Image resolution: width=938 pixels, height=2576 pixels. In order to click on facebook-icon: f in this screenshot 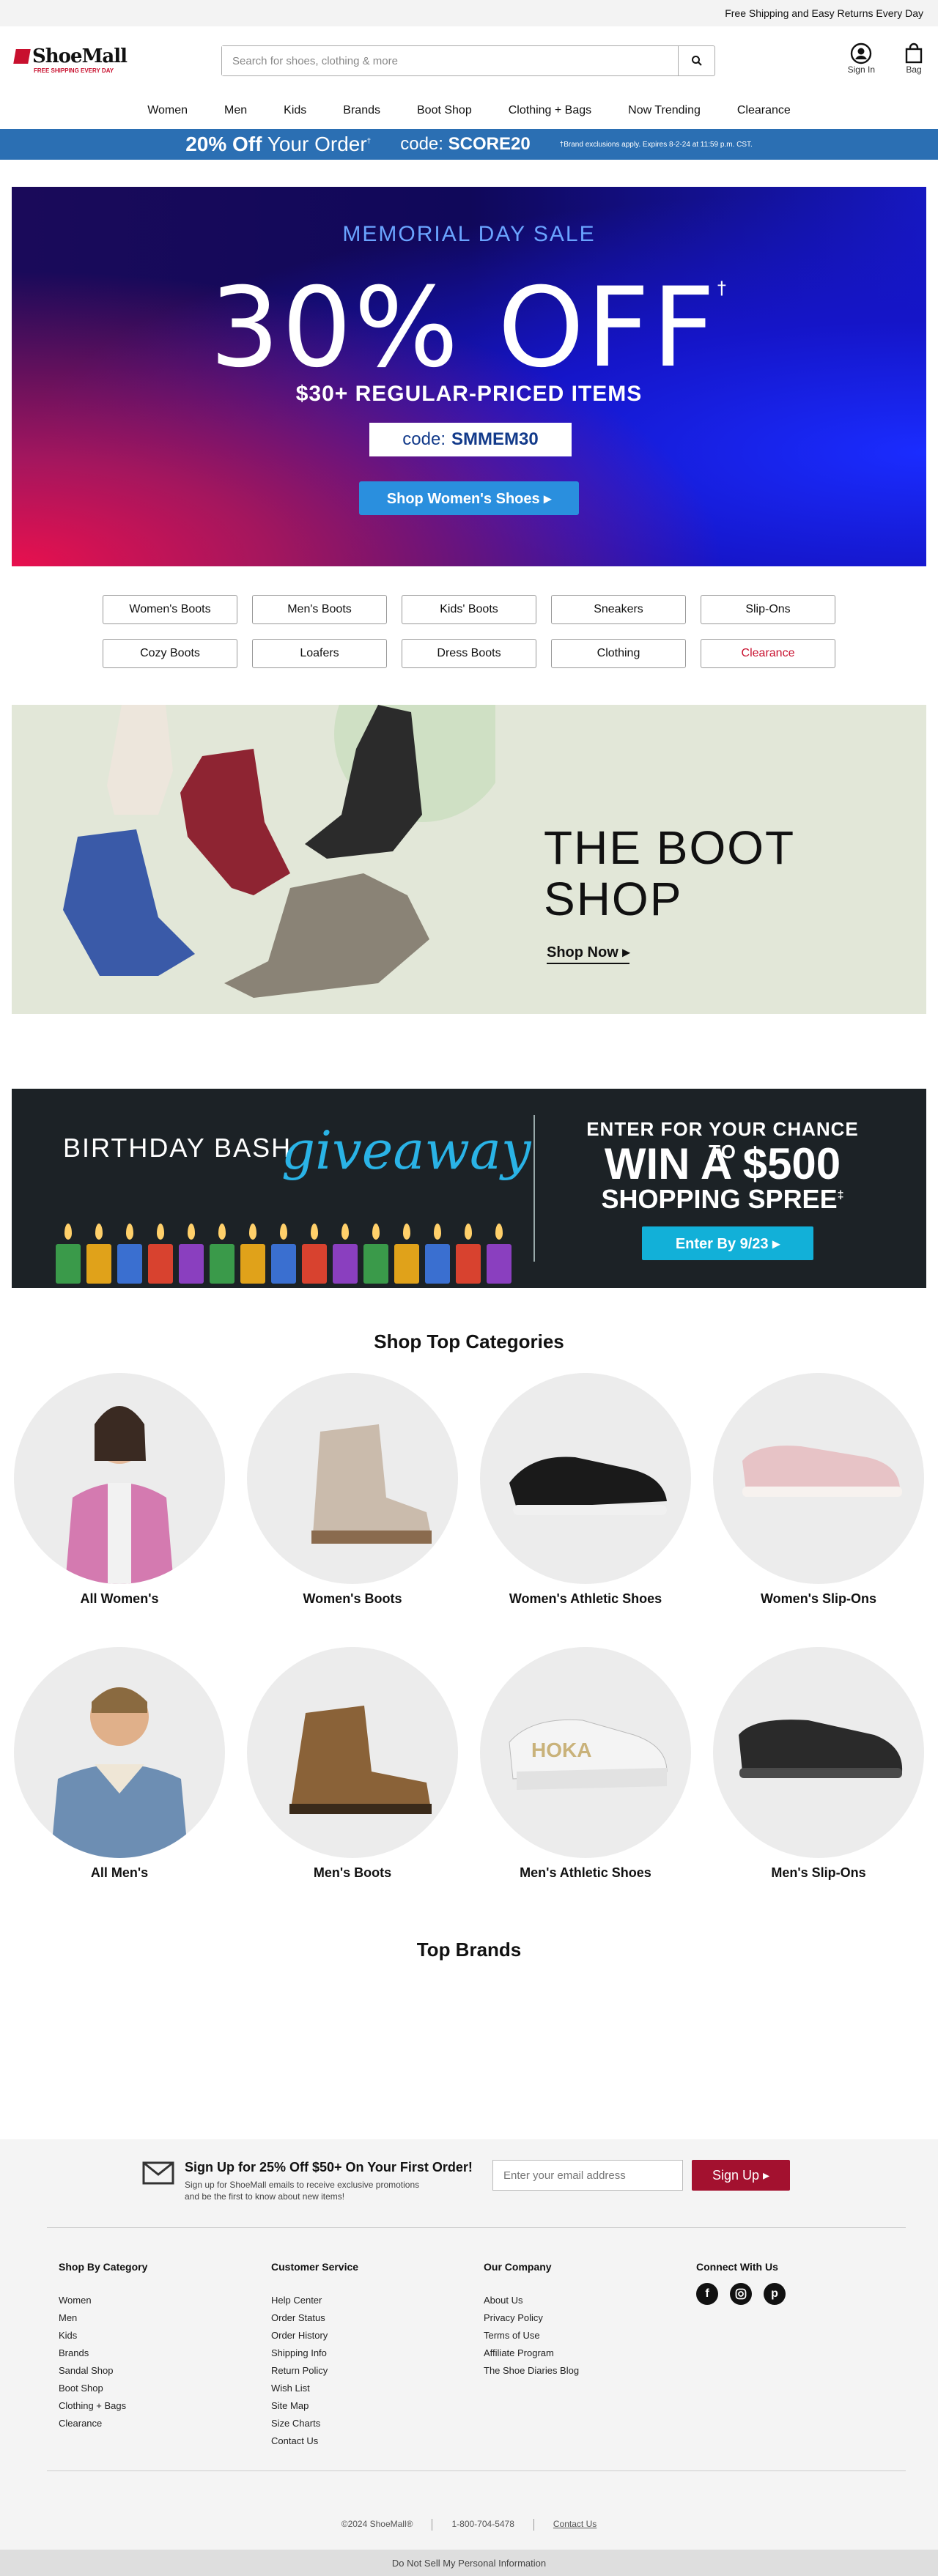, I will do `click(707, 2294)`.